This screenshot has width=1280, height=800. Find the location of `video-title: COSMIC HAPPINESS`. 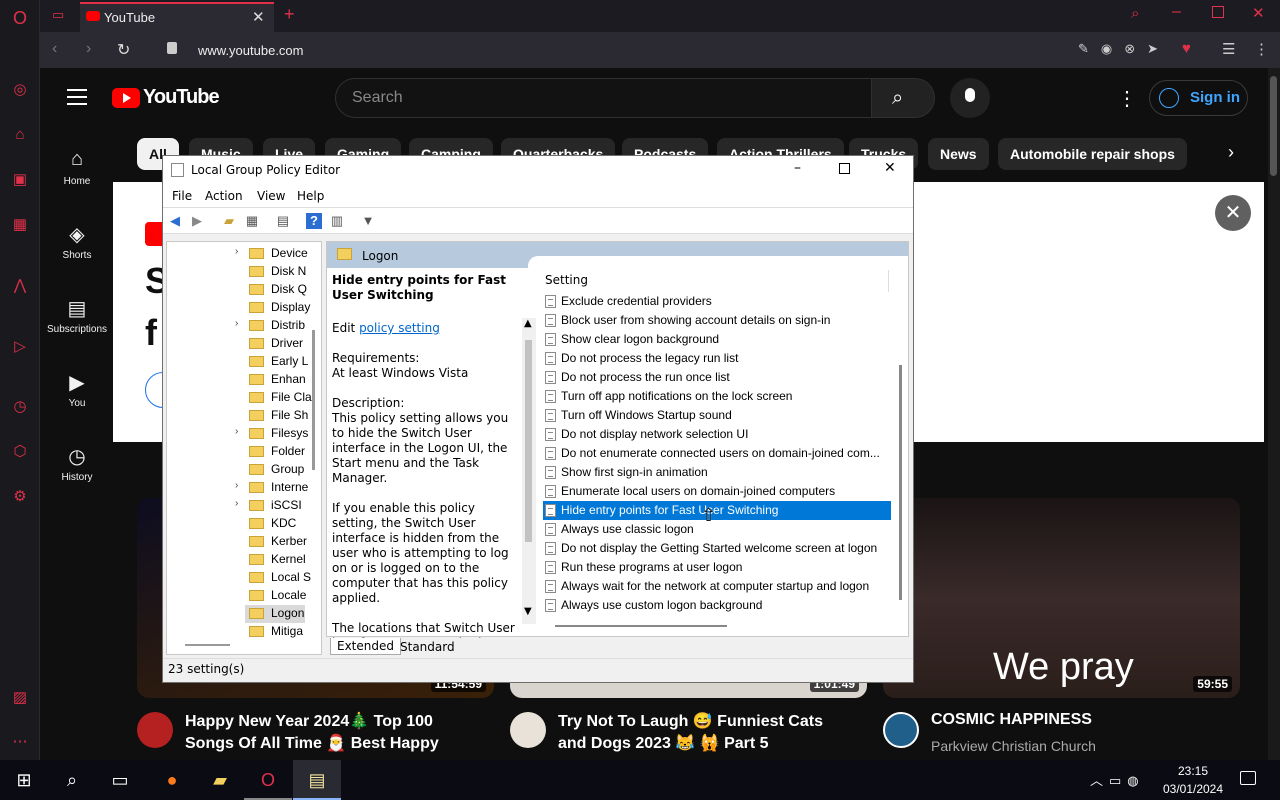

video-title: COSMIC HAPPINESS is located at coordinates (1011, 720).